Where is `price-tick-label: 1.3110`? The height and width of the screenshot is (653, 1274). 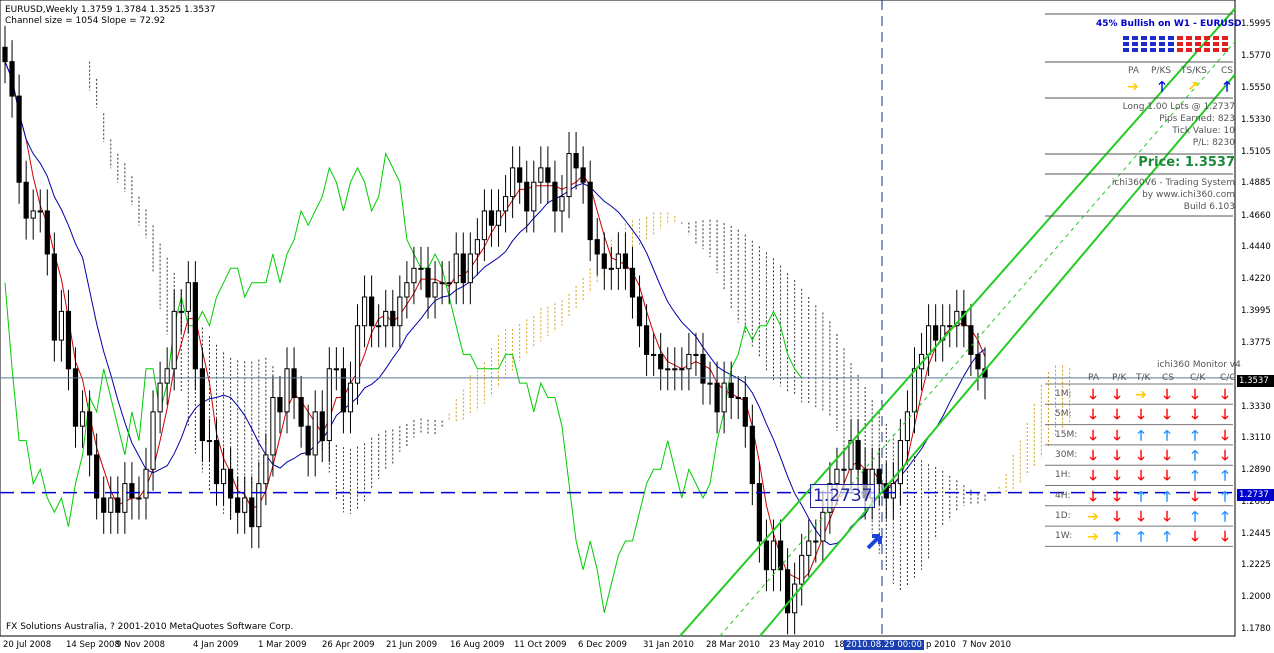 price-tick-label: 1.3110 is located at coordinates (1256, 438).